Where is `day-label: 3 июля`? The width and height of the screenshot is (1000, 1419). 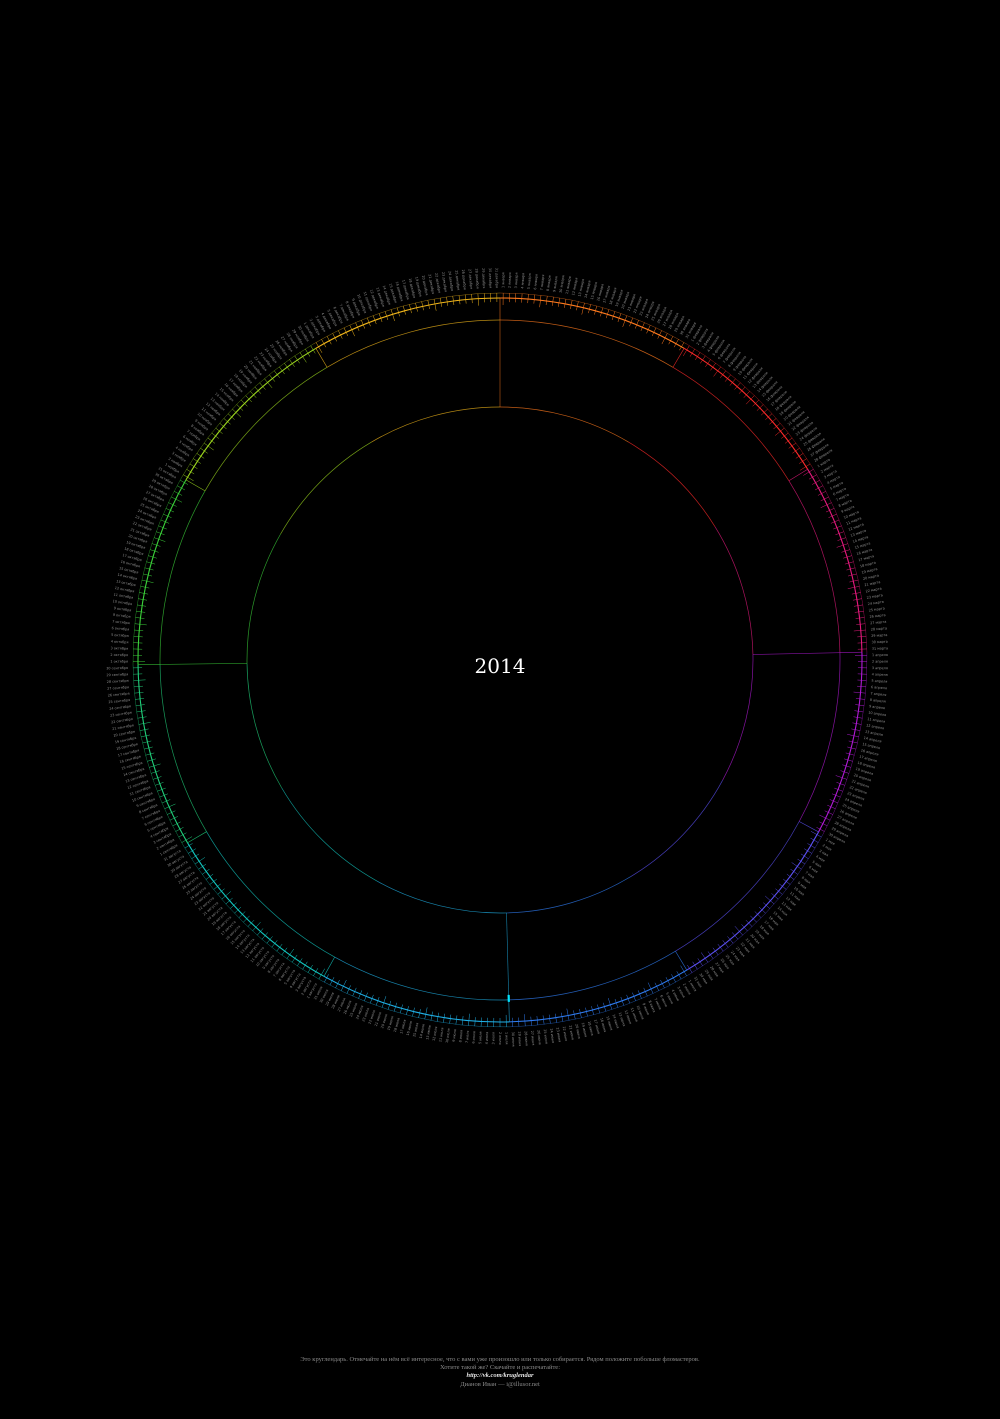 day-label: 3 июля is located at coordinates (493, 1038).